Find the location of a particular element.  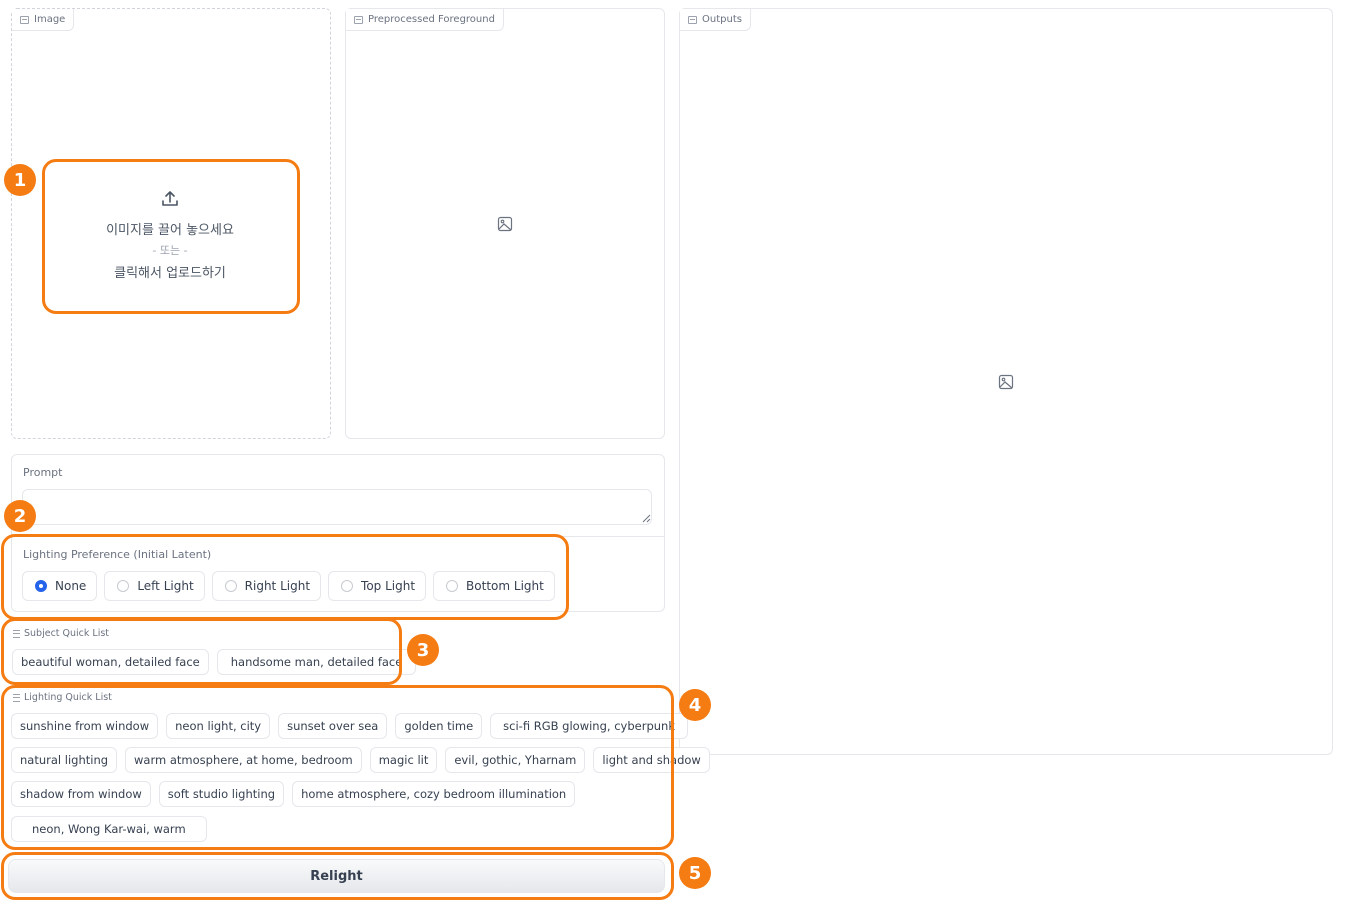

foreground-panel-label: Preprocessed Foreground is located at coordinates (431, 19).